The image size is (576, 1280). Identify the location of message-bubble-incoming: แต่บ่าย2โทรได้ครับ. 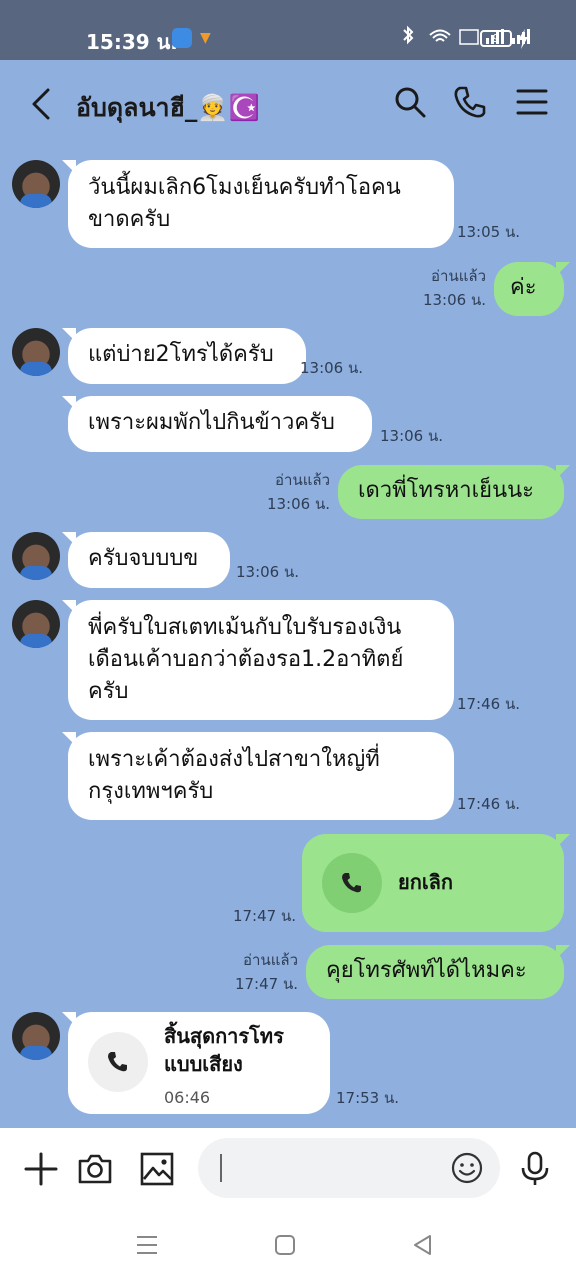
(184, 356).